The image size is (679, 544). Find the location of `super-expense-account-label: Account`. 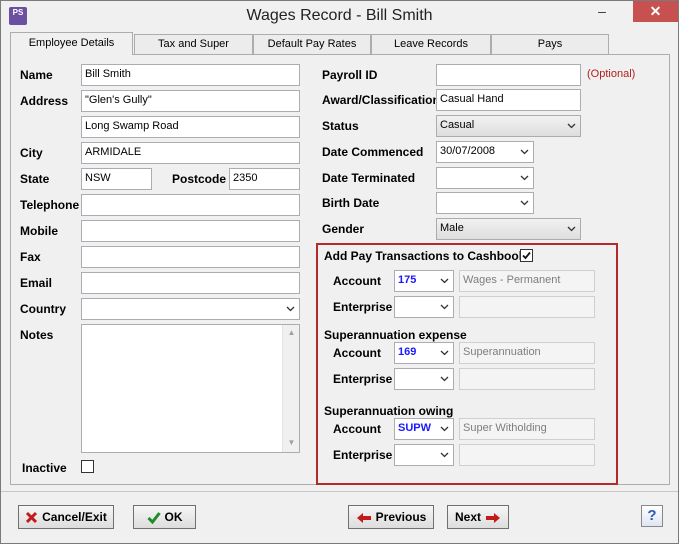

super-expense-account-label: Account is located at coordinates (357, 353).